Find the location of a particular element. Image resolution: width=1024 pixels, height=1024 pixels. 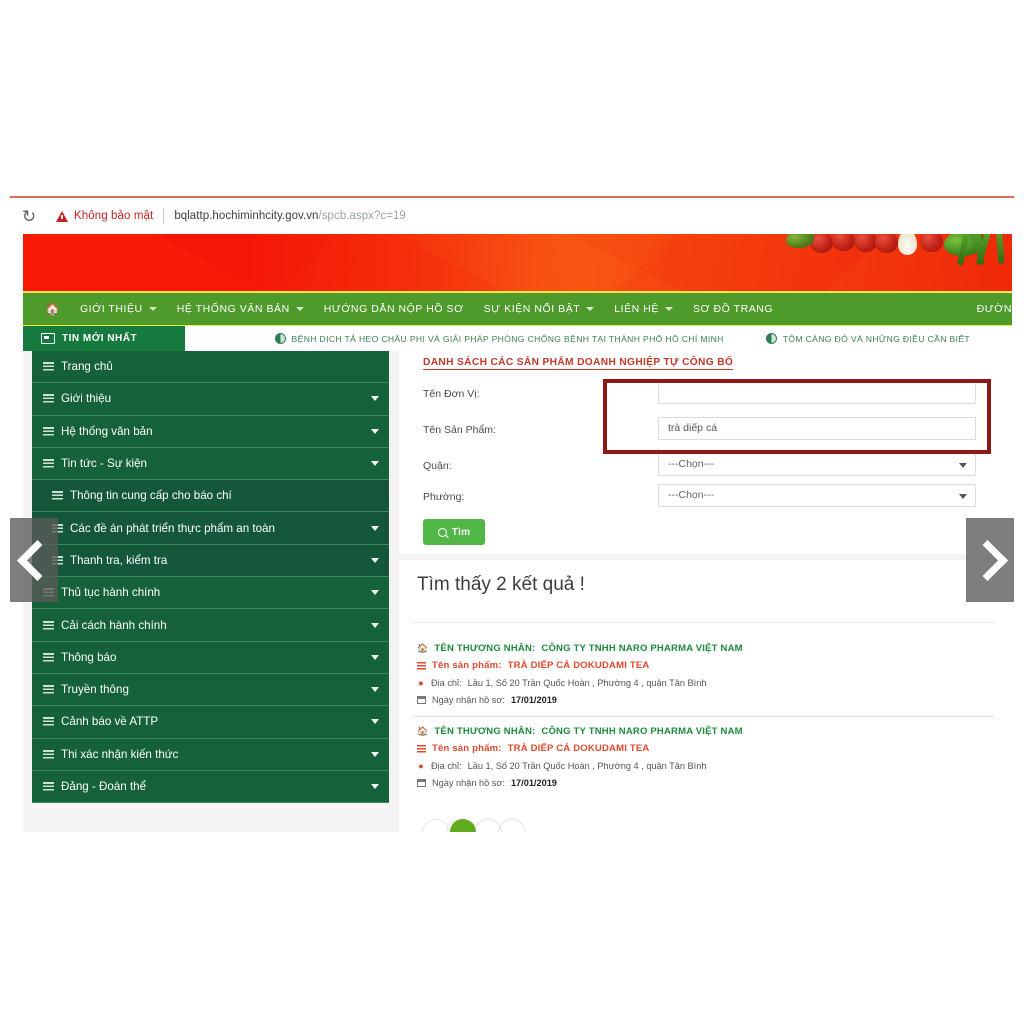

reload-icon: ↻ is located at coordinates (29, 216).